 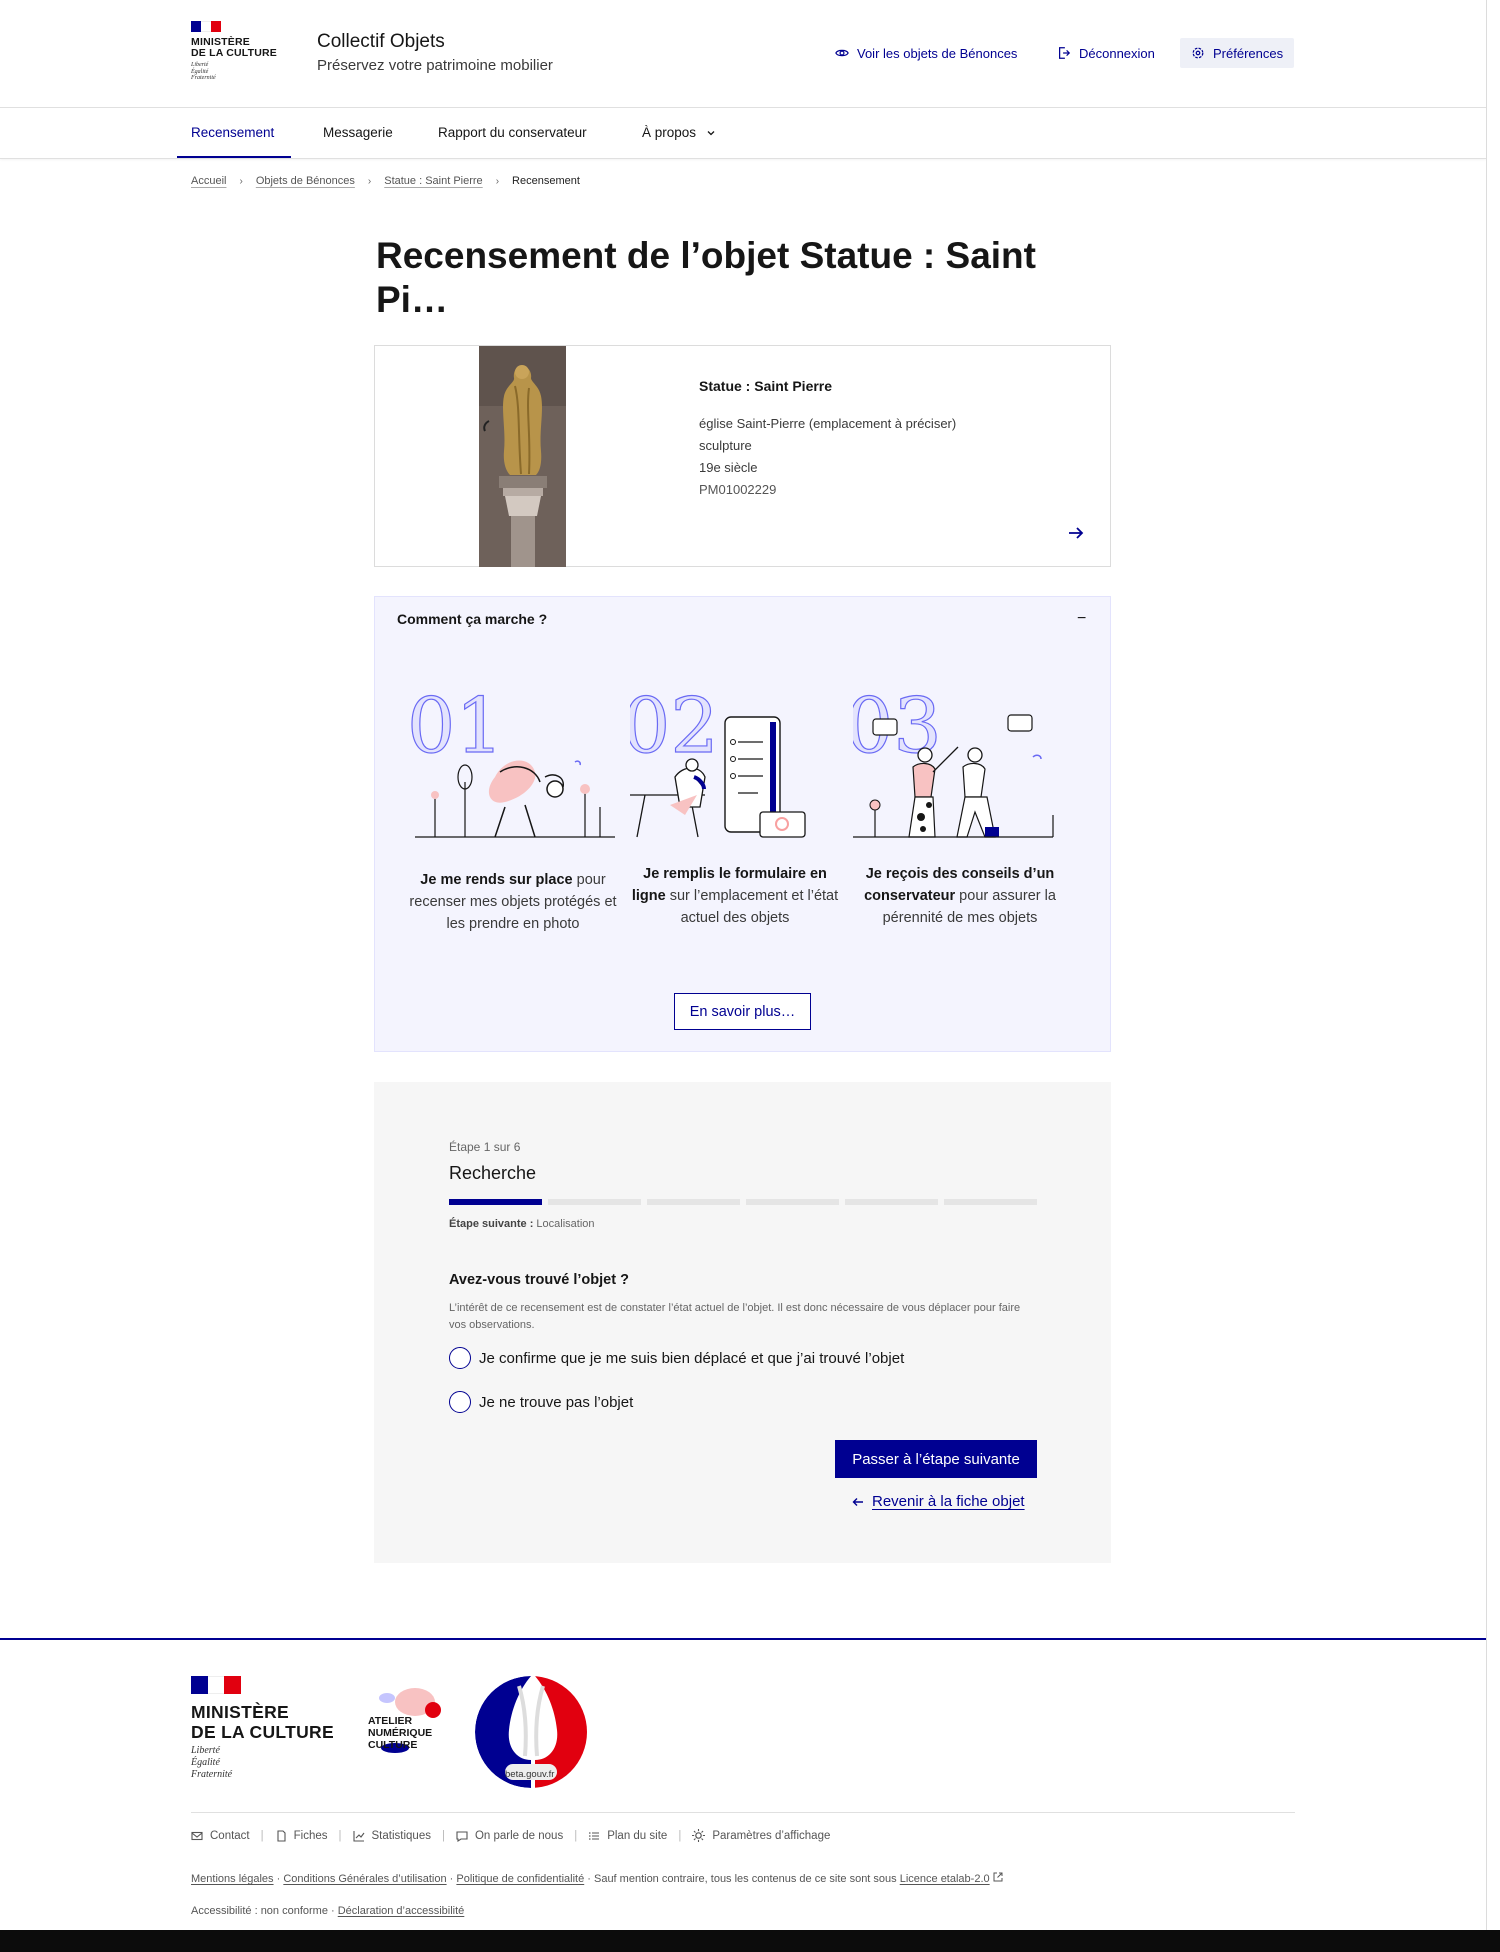 What do you see at coordinates (743, 1812) in the screenshot?
I see `footer-divider` at bounding box center [743, 1812].